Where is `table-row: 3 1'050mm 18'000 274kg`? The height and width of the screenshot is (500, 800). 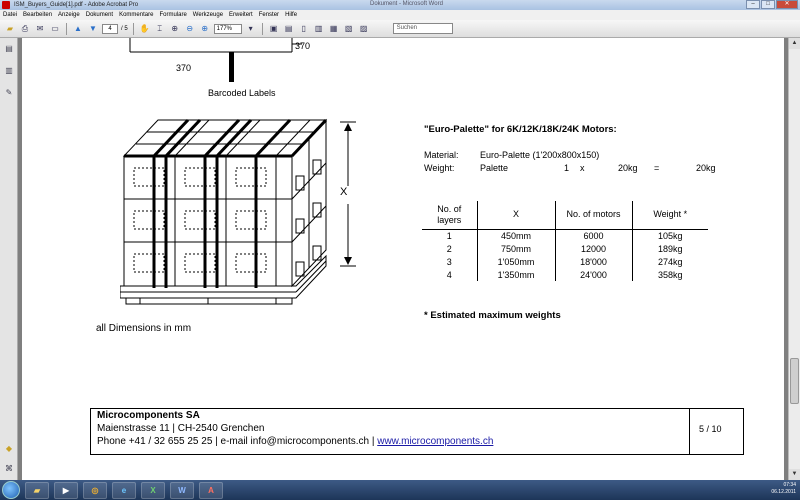 table-row: 3 1'050mm 18'000 274kg is located at coordinates (565, 261).